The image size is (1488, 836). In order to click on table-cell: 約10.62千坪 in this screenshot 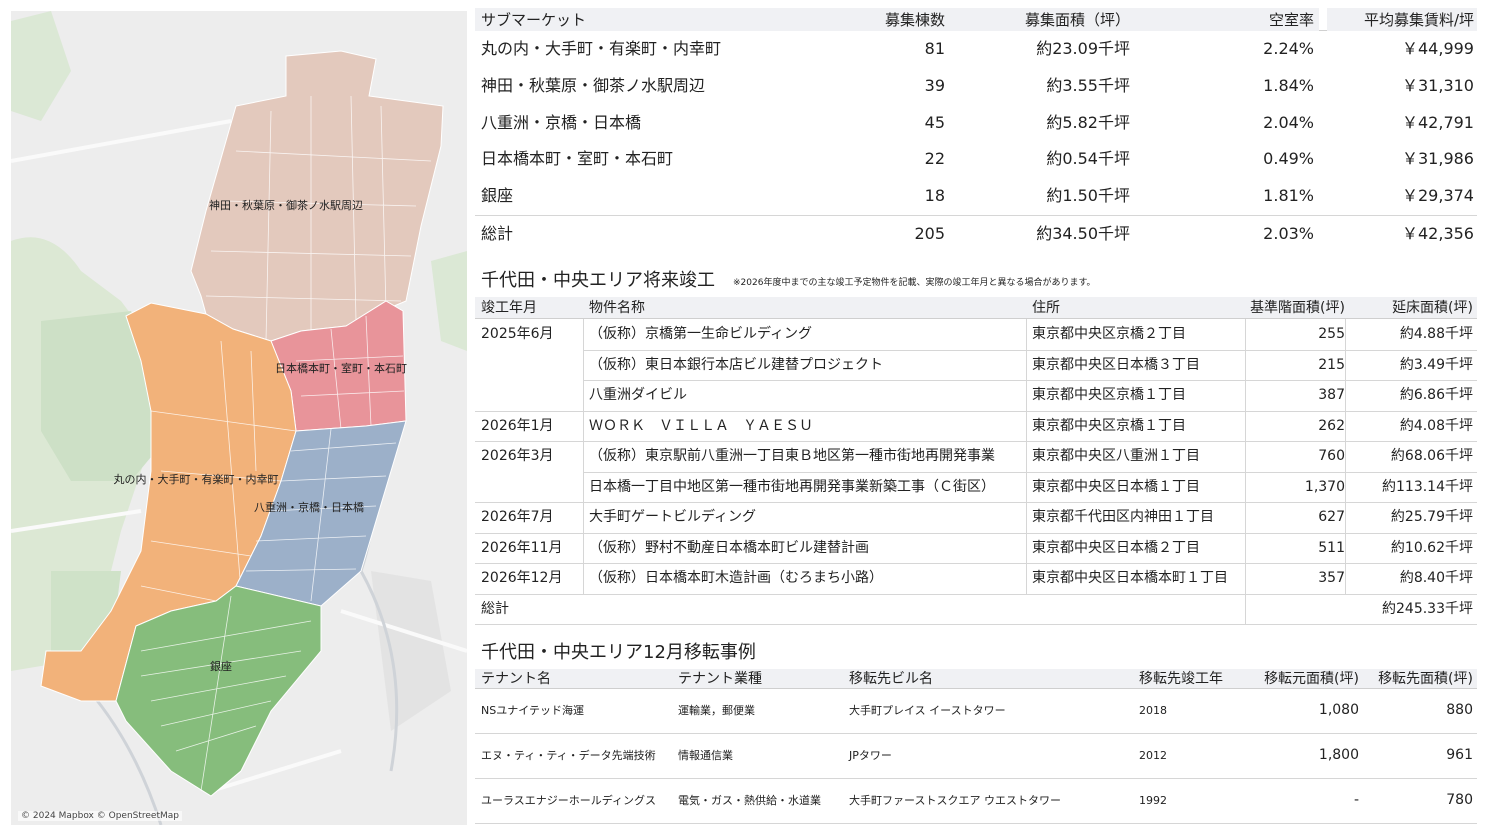, I will do `click(1431, 547)`.